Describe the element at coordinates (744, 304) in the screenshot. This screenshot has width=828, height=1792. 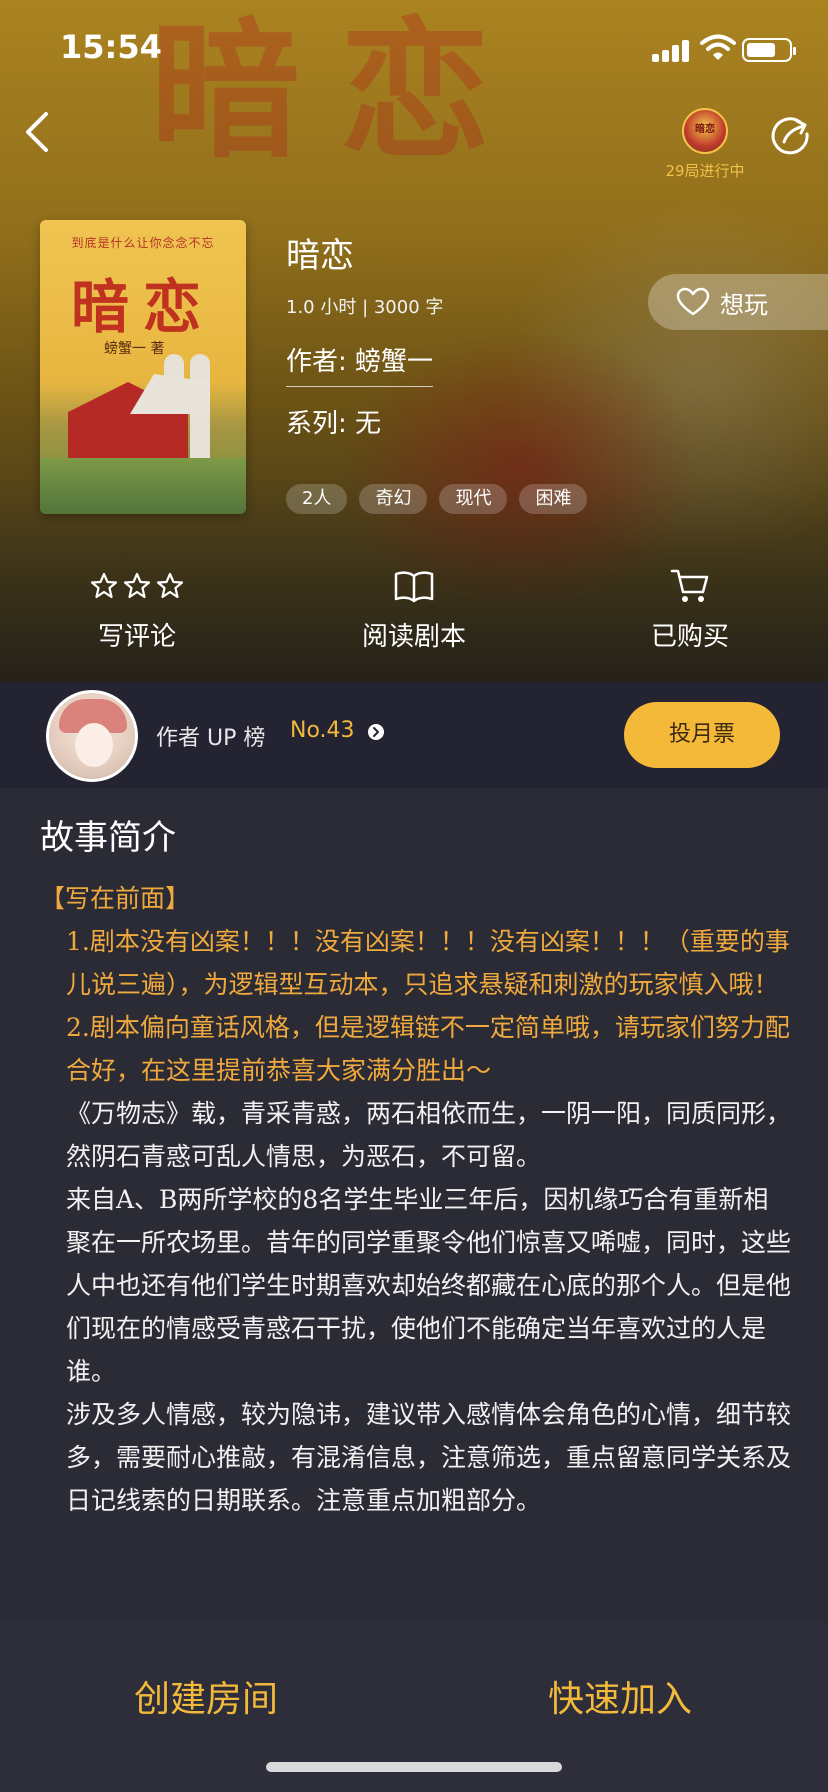
I see `want-to-play-label: 想玩` at that location.